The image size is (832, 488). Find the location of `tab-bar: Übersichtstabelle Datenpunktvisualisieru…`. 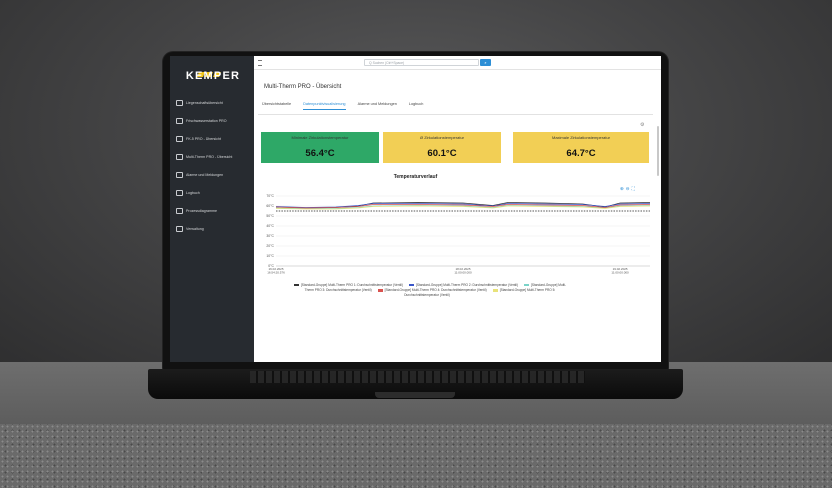

tab-bar: Übersichtstabelle Datenpunktvisualisieru… is located at coordinates (342, 106).